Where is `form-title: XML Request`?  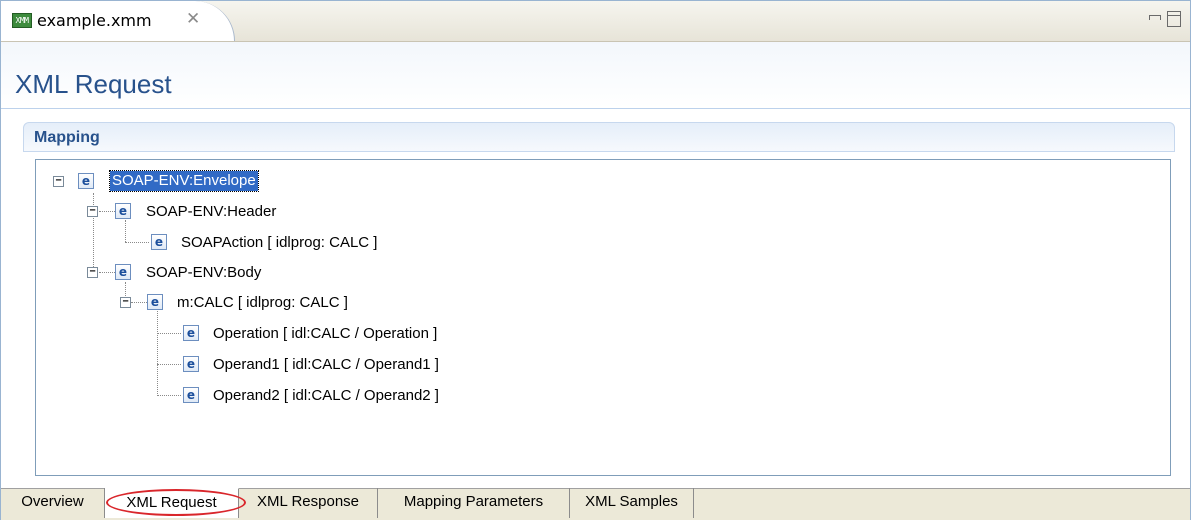 form-title: XML Request is located at coordinates (93, 84).